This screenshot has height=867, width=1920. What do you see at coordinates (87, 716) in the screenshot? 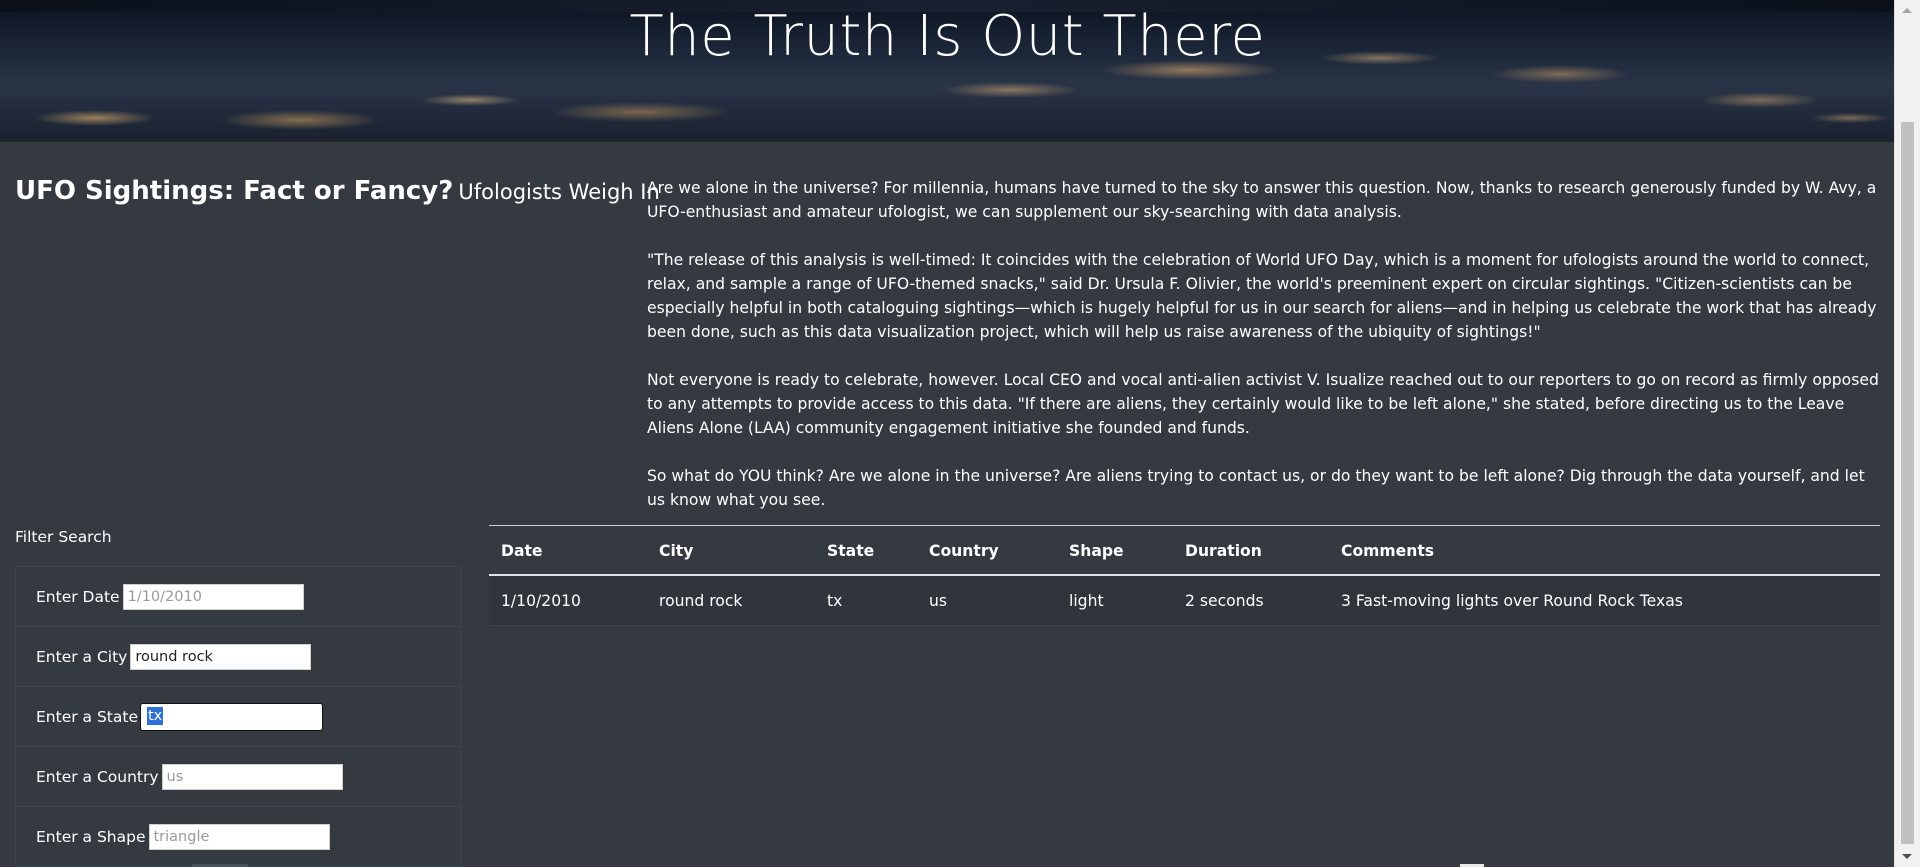
I see `state-label: Enter a State` at bounding box center [87, 716].